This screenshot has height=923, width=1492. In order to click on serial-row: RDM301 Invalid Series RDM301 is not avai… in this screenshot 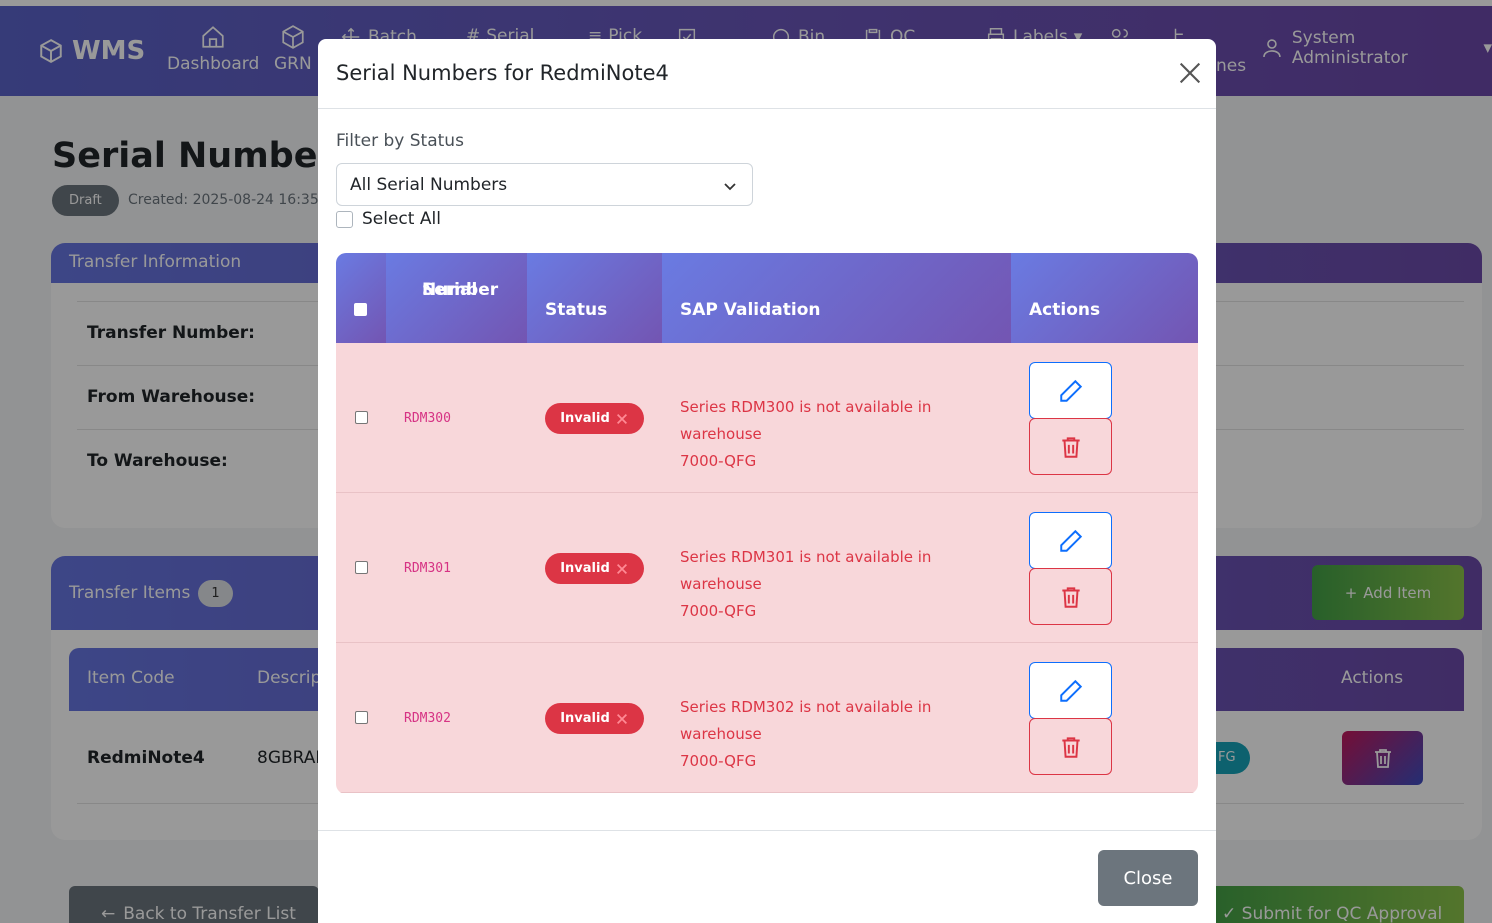, I will do `click(767, 568)`.